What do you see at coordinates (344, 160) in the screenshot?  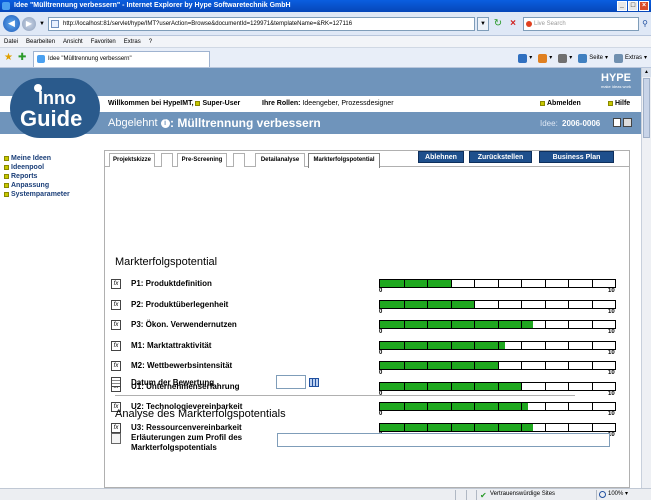 I see `tab-market-success-potential: Markterfolgspotential` at bounding box center [344, 160].